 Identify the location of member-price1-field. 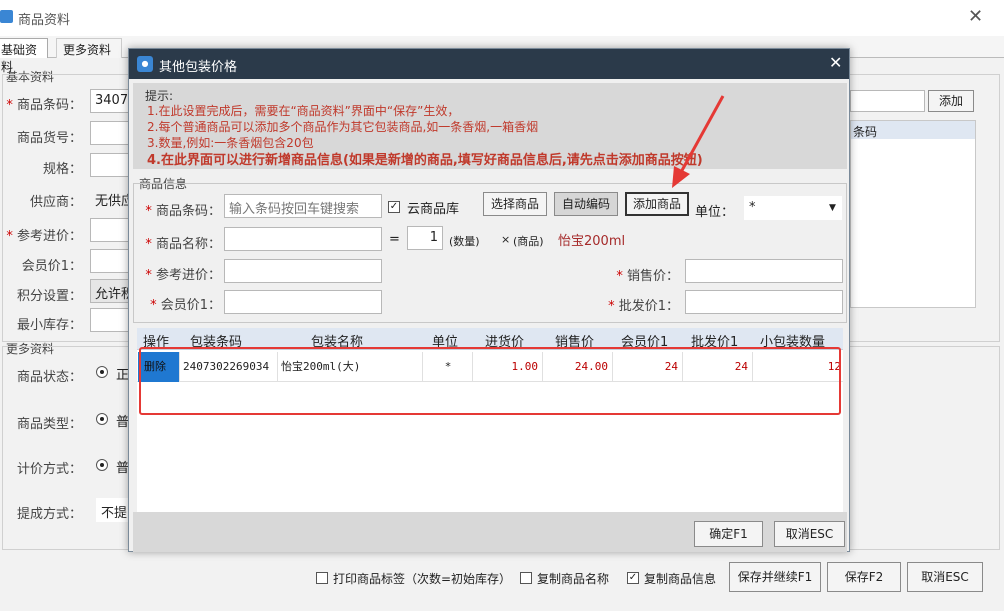
(111, 261).